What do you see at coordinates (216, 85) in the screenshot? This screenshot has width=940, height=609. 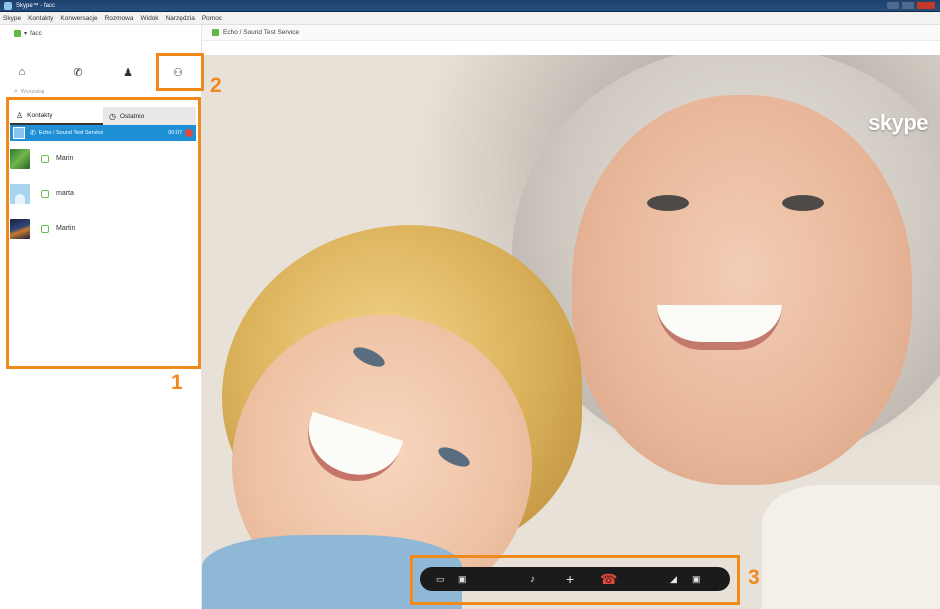 I see `annotation-number-2: 2` at bounding box center [216, 85].